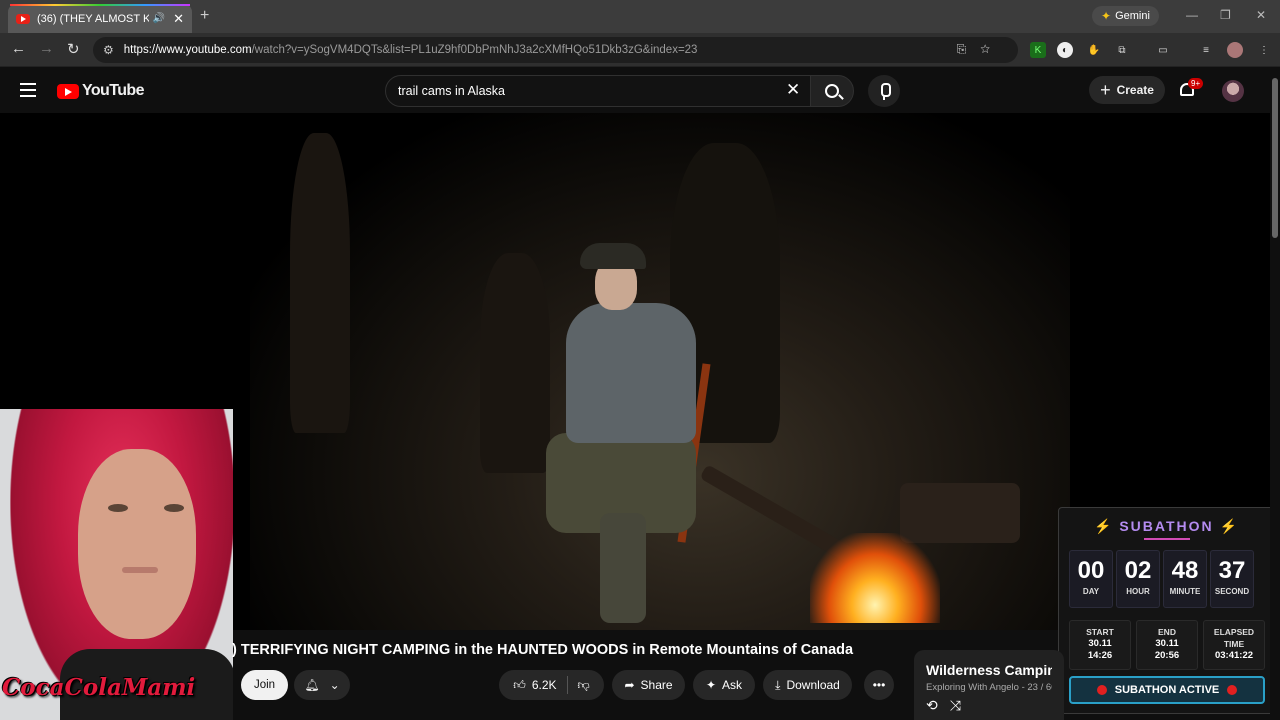  What do you see at coordinates (813, 685) in the screenshot?
I see `download-label: Download` at bounding box center [813, 685].